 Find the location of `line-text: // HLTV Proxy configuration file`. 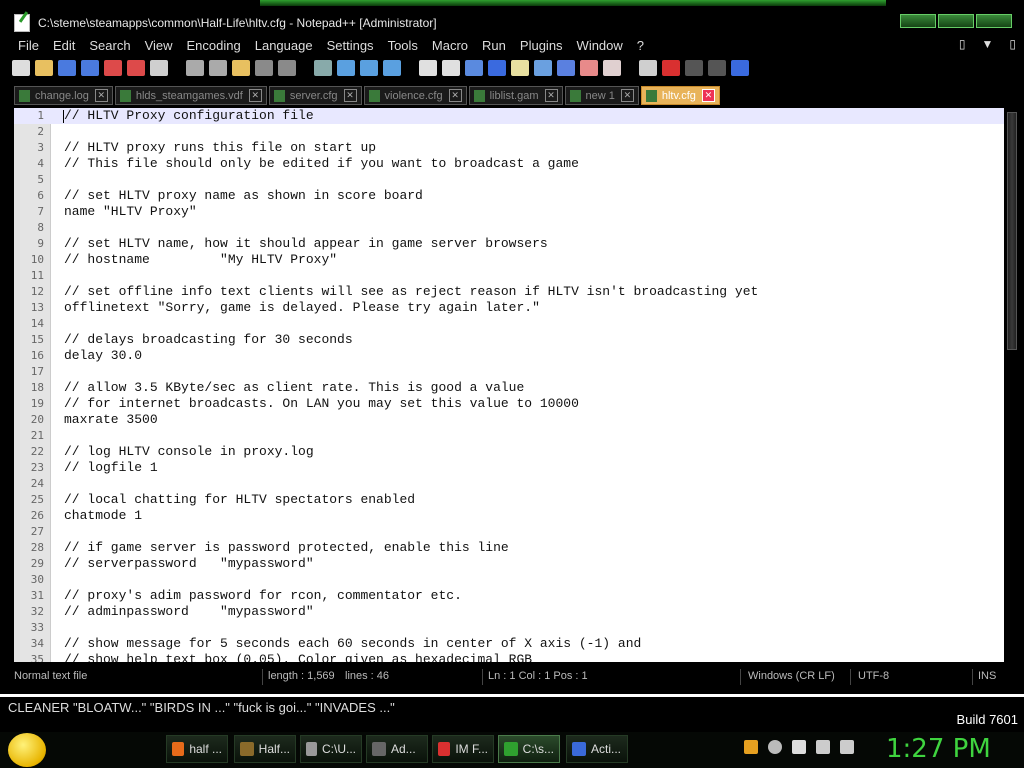

line-text: // HLTV Proxy configuration file is located at coordinates (189, 116).